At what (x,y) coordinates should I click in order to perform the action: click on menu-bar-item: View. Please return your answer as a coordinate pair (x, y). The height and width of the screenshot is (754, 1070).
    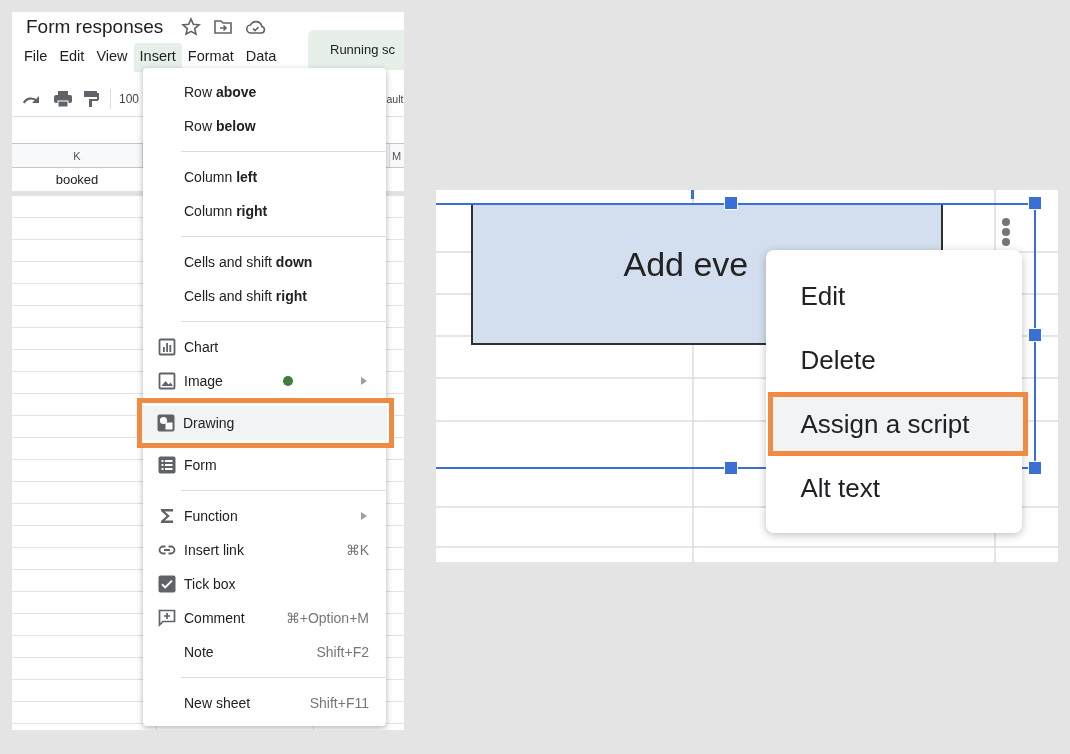
    Looking at the image, I should click on (112, 56).